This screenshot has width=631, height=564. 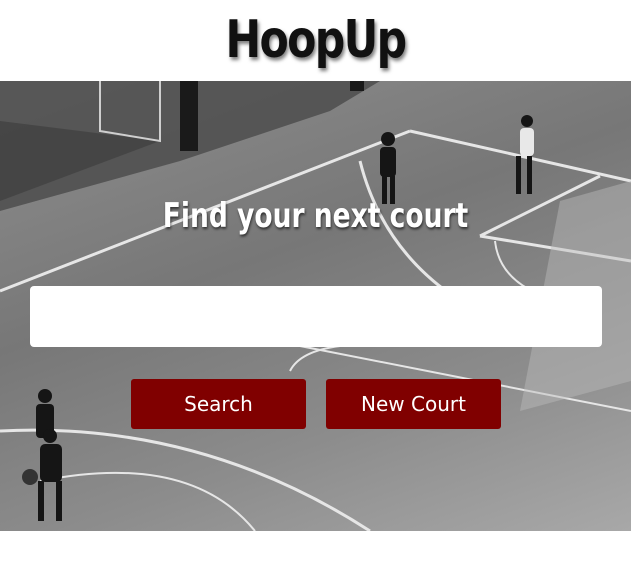 I want to click on search-input, so click(x=316, y=316).